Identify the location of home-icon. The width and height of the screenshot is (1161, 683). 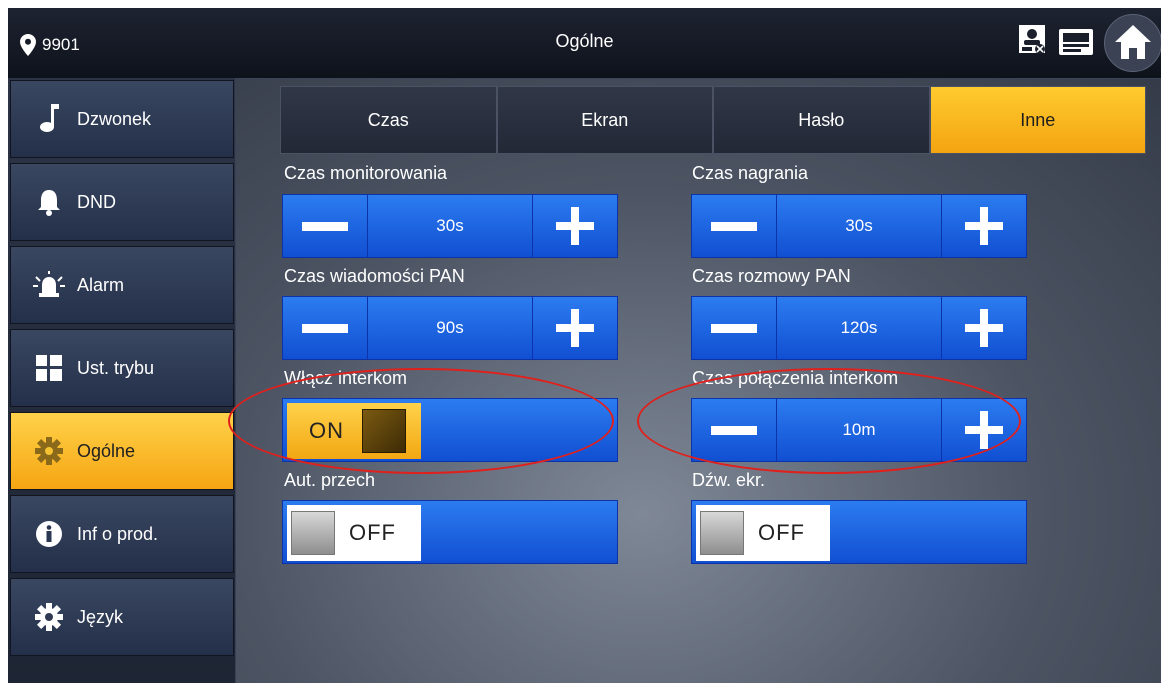
(1133, 42).